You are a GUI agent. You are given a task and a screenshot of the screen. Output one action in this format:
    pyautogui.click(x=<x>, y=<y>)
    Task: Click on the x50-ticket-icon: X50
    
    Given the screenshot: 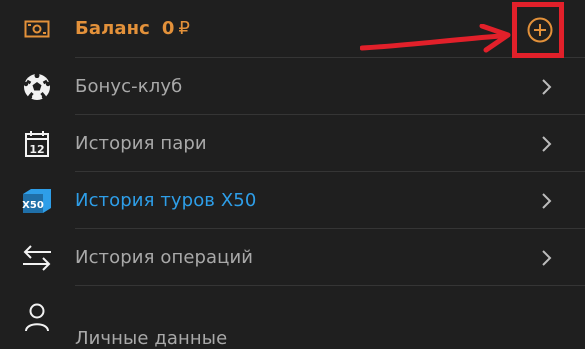 What is the action you would take?
    pyautogui.click(x=37, y=201)
    